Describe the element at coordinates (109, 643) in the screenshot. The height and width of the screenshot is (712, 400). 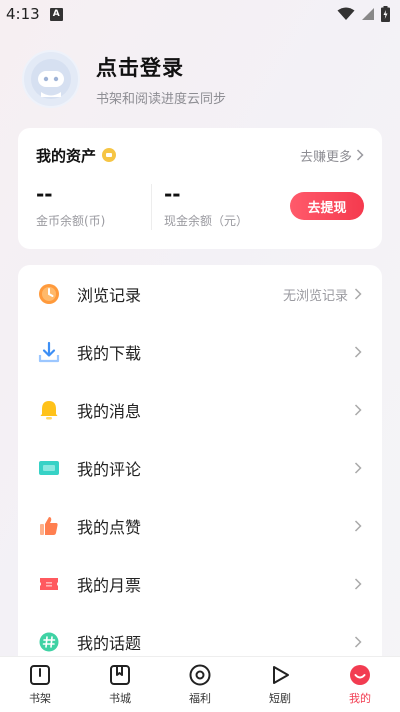
I see `menu-item-label: 我的话题` at that location.